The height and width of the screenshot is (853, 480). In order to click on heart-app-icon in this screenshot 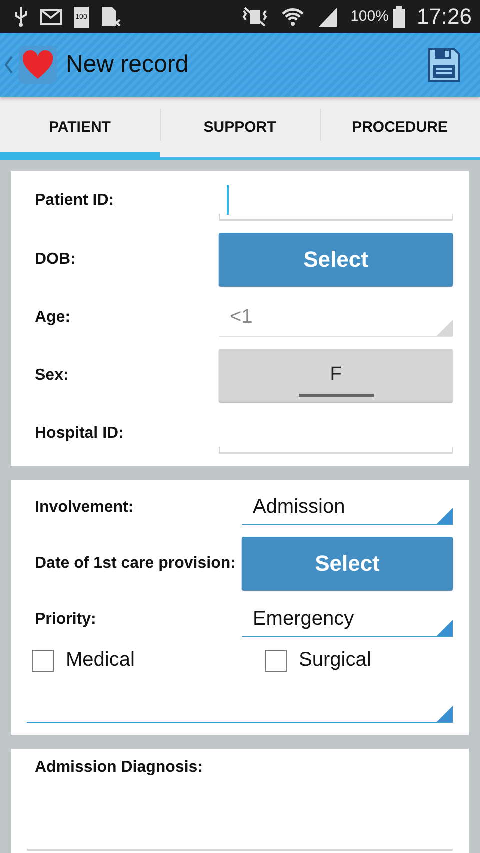, I will do `click(38, 65)`.